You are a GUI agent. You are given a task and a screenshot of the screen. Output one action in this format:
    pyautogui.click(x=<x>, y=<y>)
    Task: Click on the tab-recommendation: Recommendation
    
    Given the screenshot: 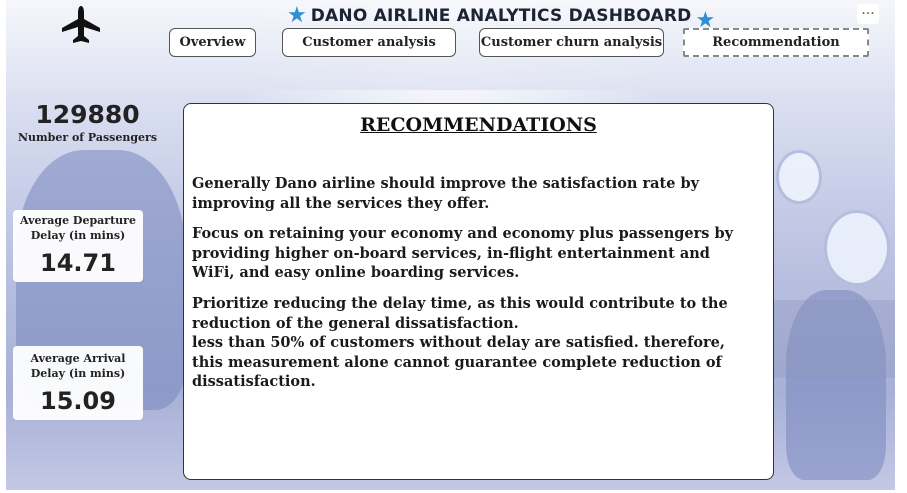 What is the action you would take?
    pyautogui.click(x=776, y=42)
    